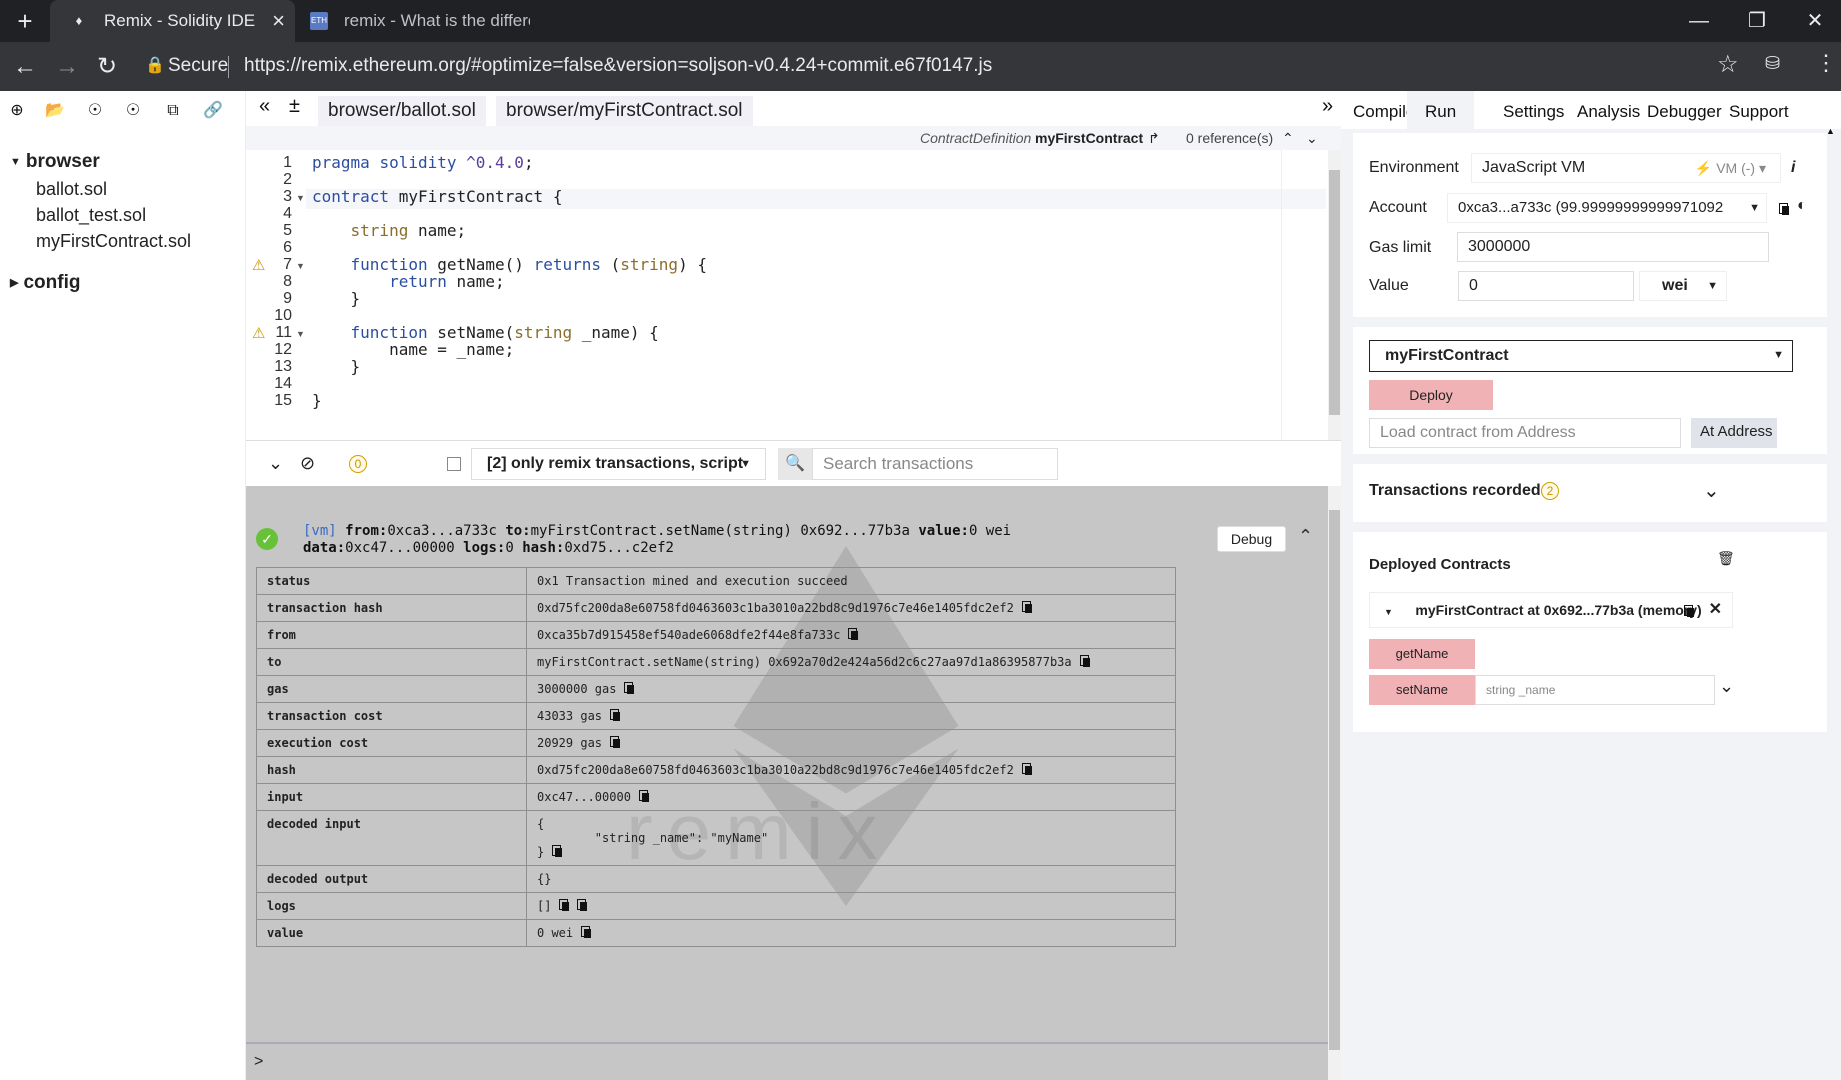 The width and height of the screenshot is (1841, 1080). What do you see at coordinates (17, 111) in the screenshot?
I see `create-file-icon: ⊕` at bounding box center [17, 111].